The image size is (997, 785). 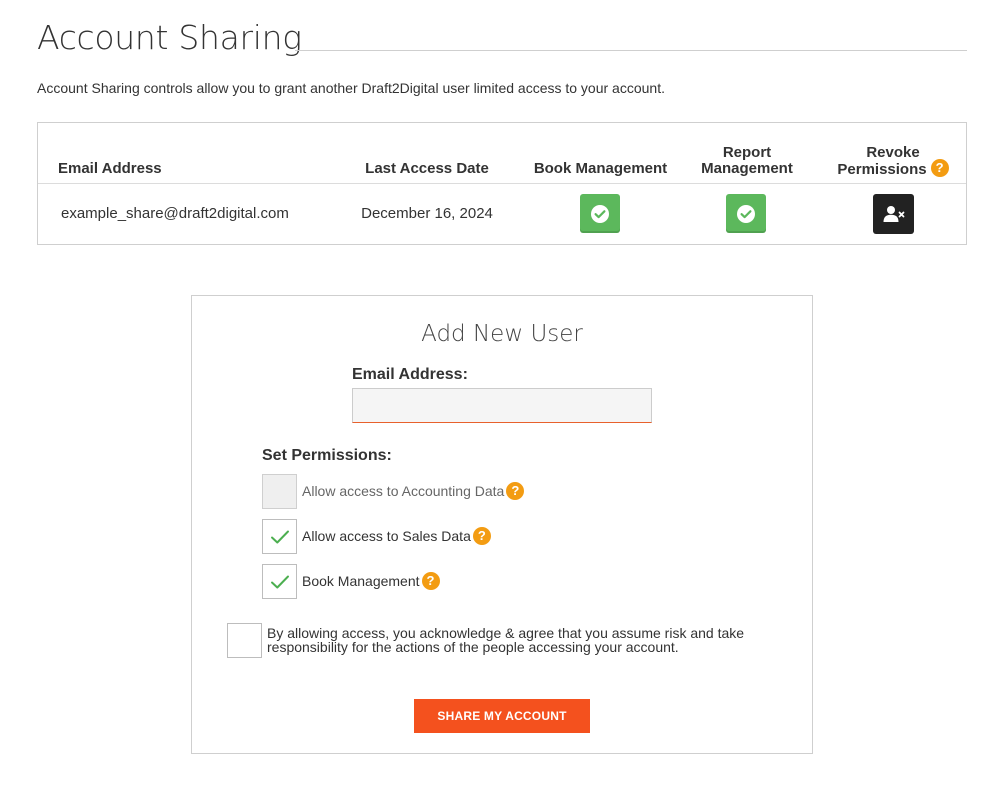 I want to click on book-management-checkbox, so click(x=279, y=581).